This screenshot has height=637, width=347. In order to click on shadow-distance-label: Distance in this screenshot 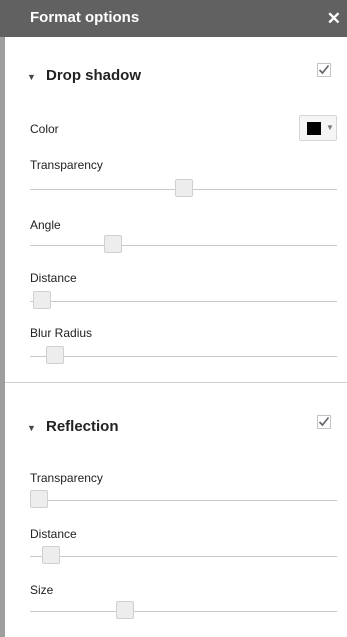, I will do `click(53, 278)`.